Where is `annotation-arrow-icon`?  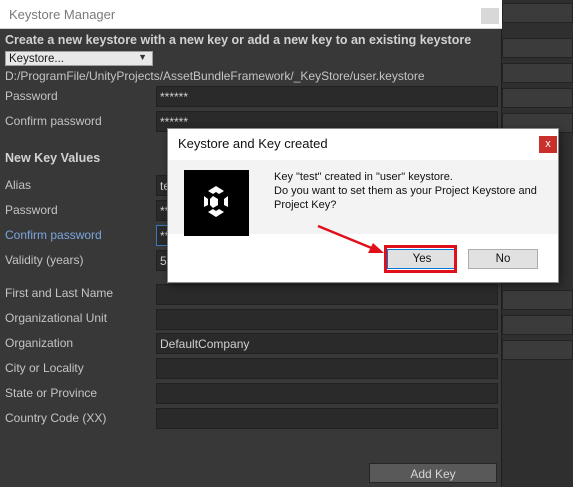
annotation-arrow-icon is located at coordinates (350, 238).